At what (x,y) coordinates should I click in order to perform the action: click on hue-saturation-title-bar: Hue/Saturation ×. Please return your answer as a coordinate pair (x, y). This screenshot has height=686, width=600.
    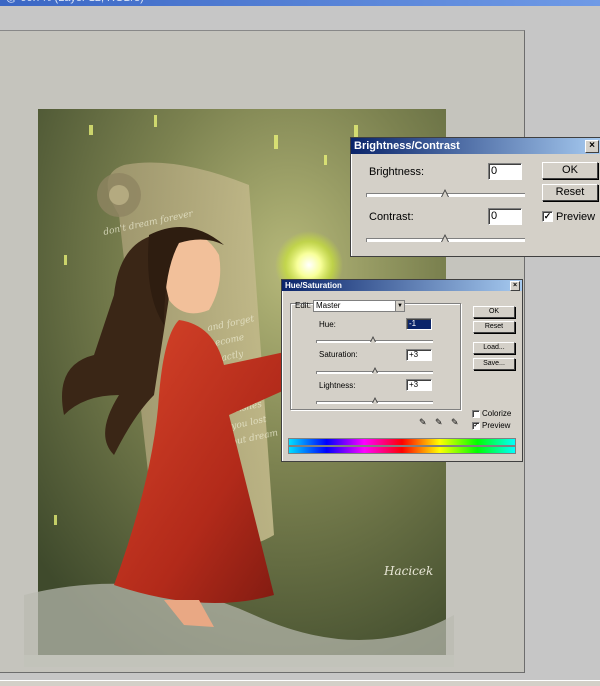
    Looking at the image, I should click on (402, 285).